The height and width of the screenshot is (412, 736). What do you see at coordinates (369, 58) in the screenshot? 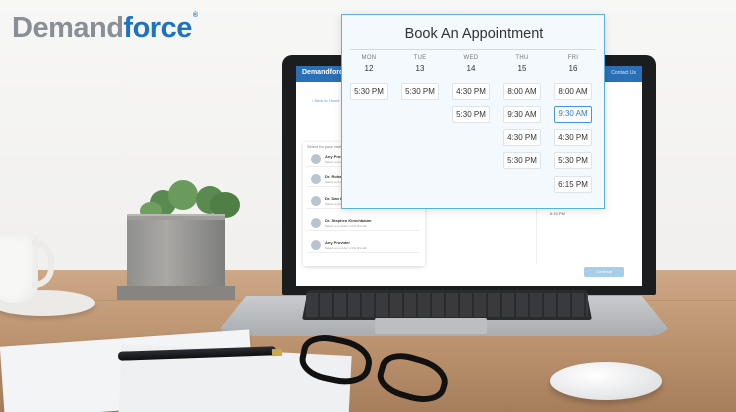
I see `day-of-week: MON` at bounding box center [369, 58].